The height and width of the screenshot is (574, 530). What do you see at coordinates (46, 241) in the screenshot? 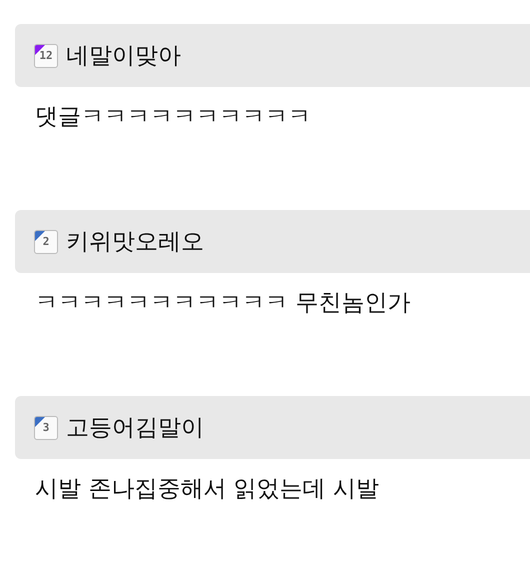
I see `level-number: 2` at bounding box center [46, 241].